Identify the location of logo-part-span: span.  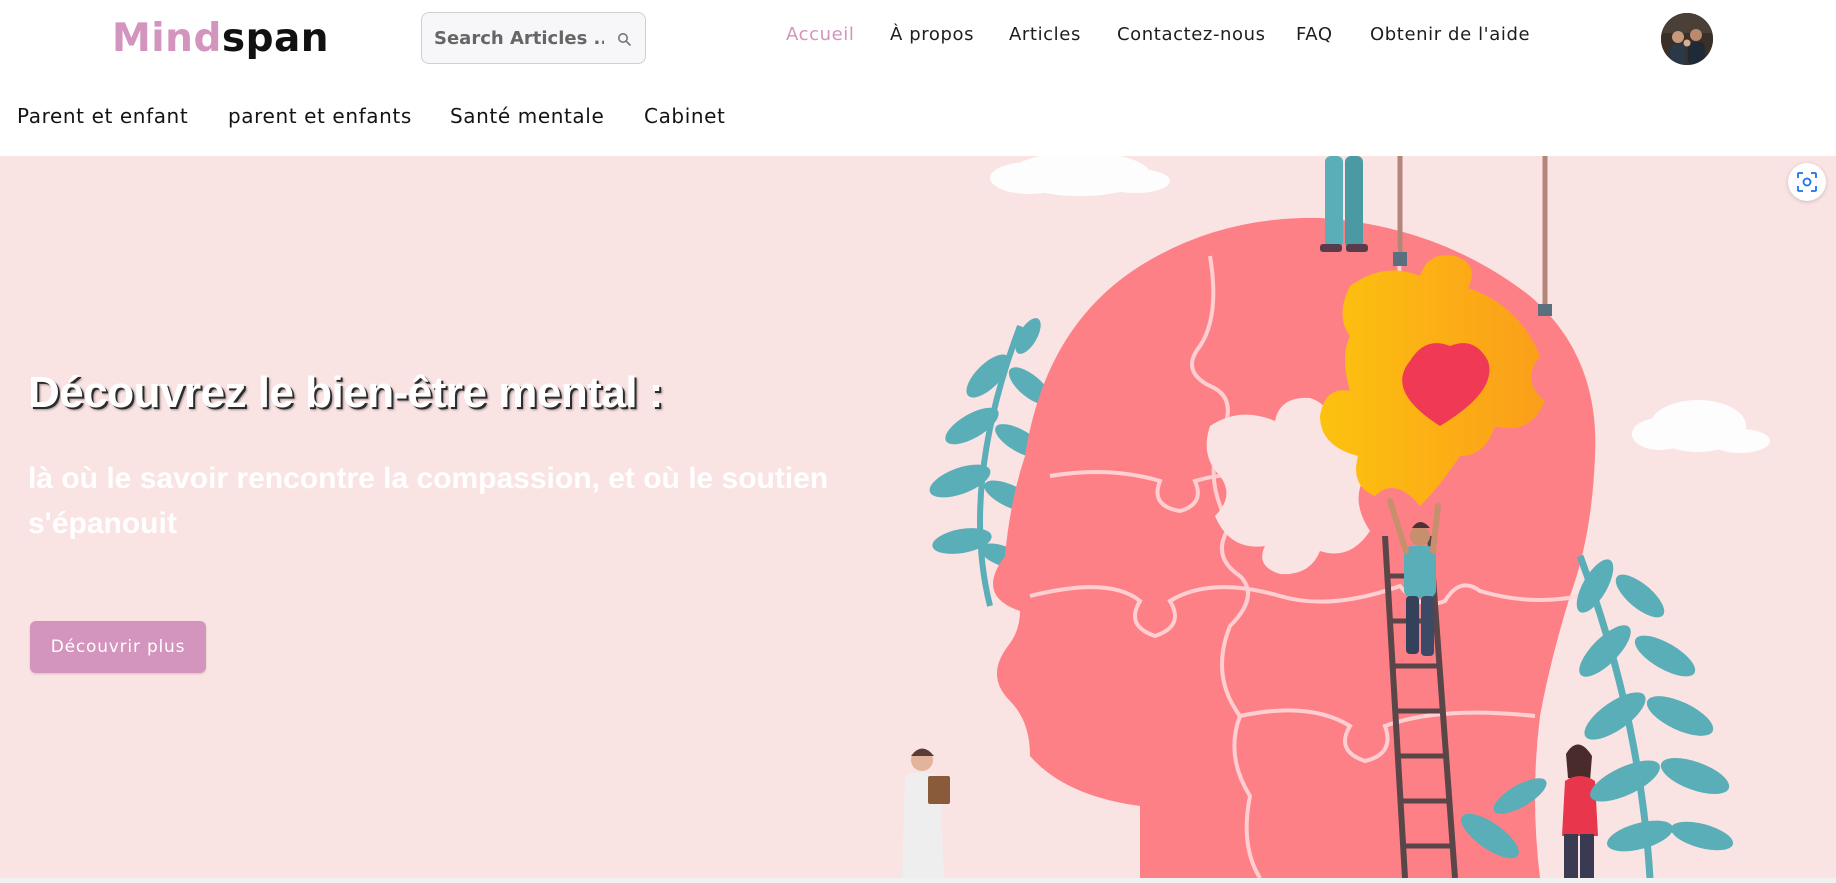
(275, 38).